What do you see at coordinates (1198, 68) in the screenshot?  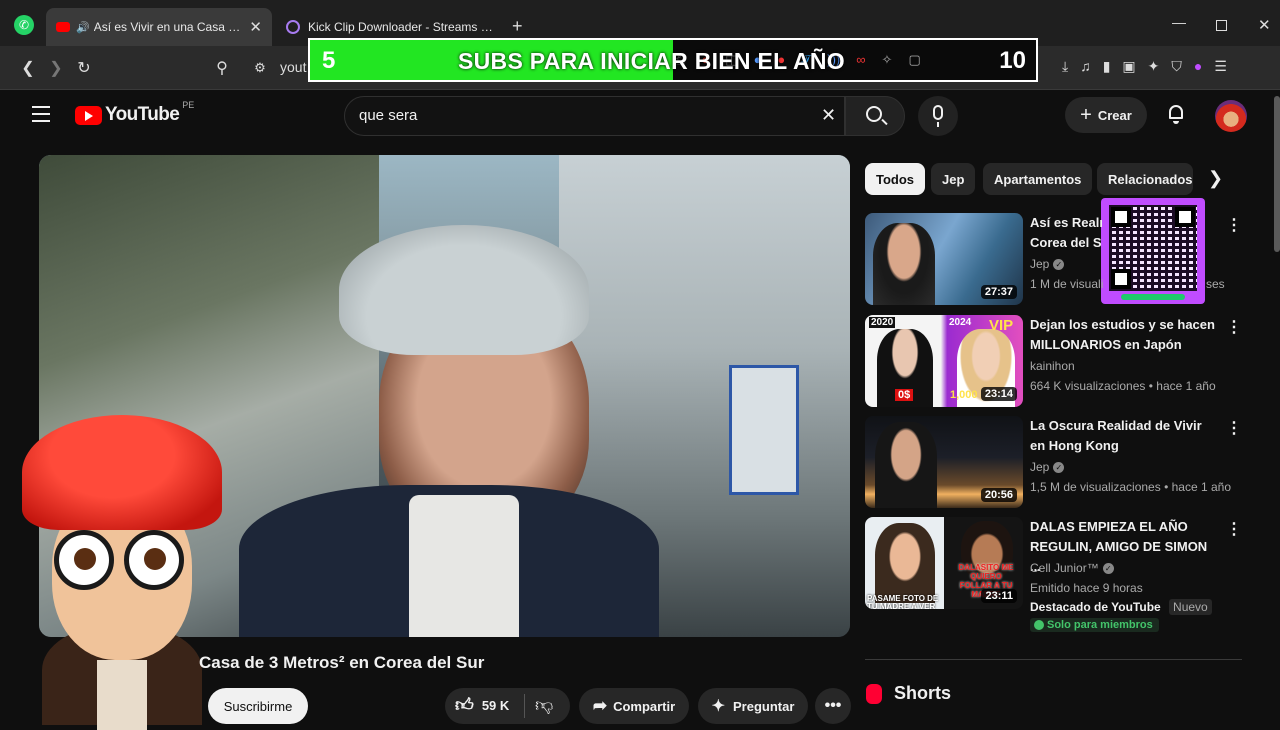 I see `profile-ext-icon: ●` at bounding box center [1198, 68].